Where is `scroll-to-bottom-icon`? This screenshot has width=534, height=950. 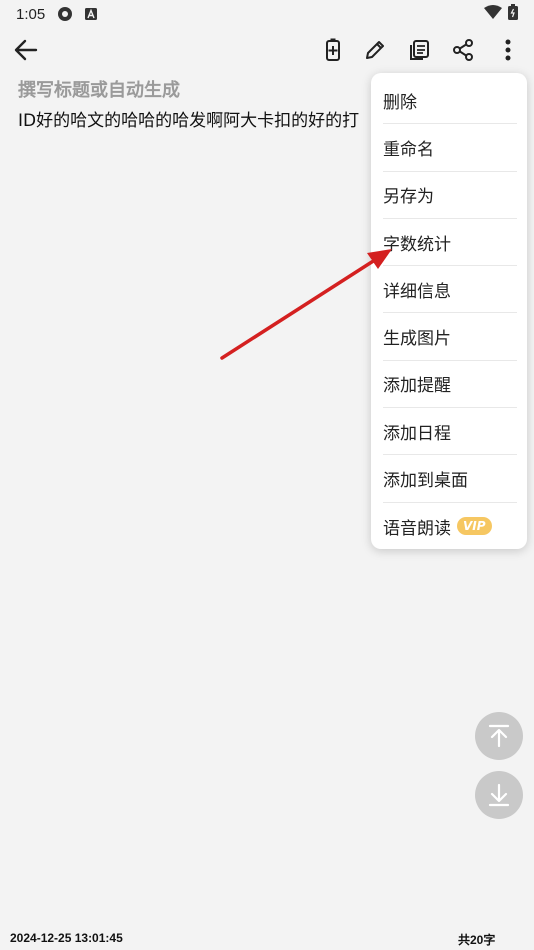 scroll-to-bottom-icon is located at coordinates (499, 795).